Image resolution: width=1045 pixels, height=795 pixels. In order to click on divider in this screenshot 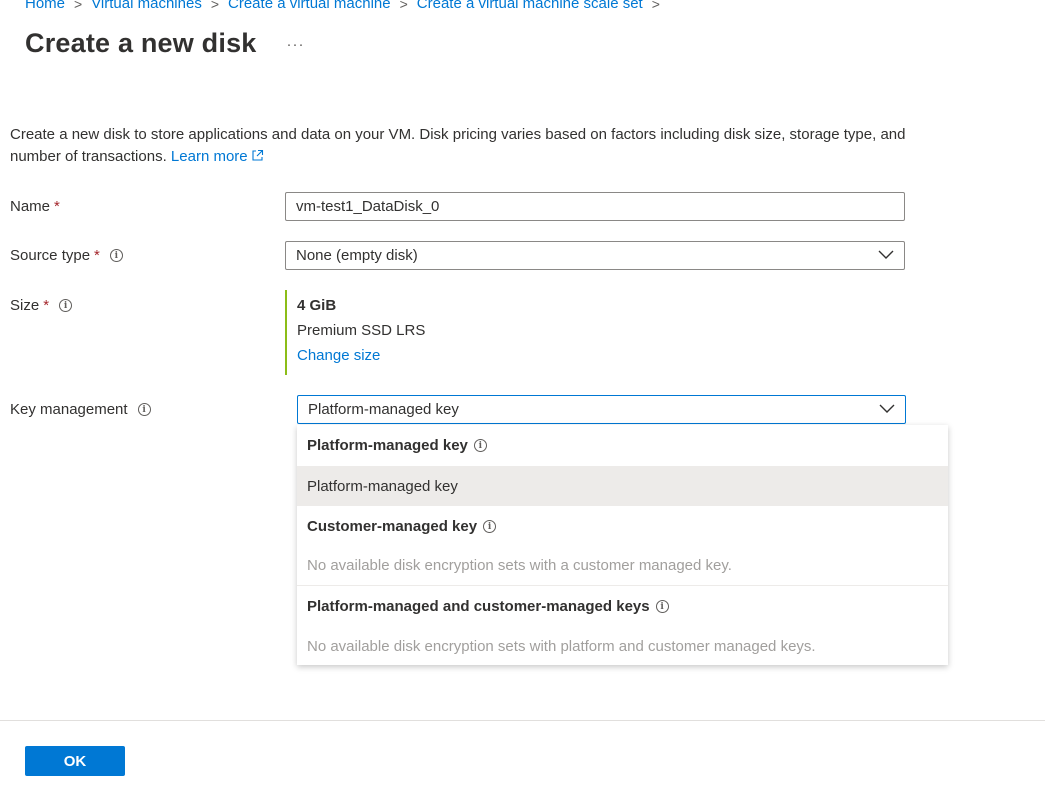, I will do `click(622, 585)`.